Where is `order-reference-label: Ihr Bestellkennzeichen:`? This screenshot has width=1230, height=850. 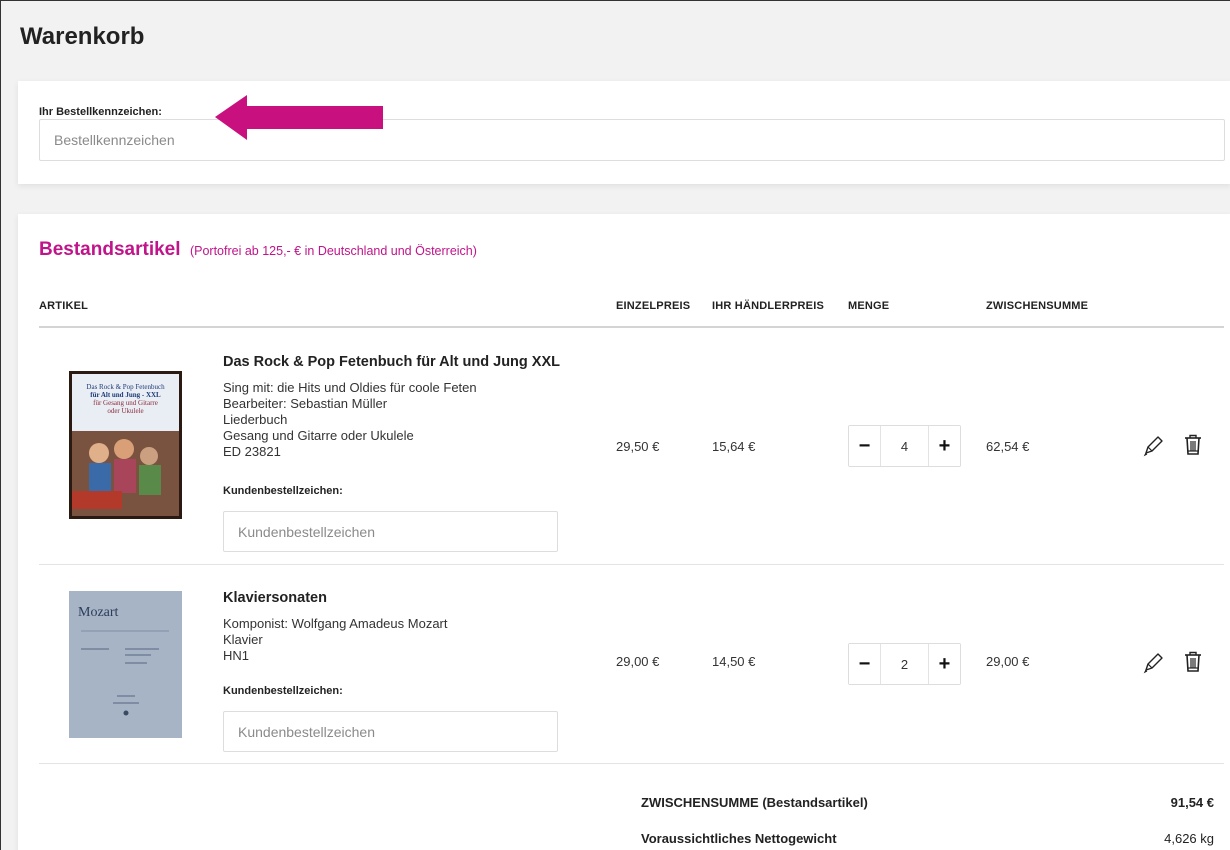
order-reference-label: Ihr Bestellkennzeichen: is located at coordinates (100, 112).